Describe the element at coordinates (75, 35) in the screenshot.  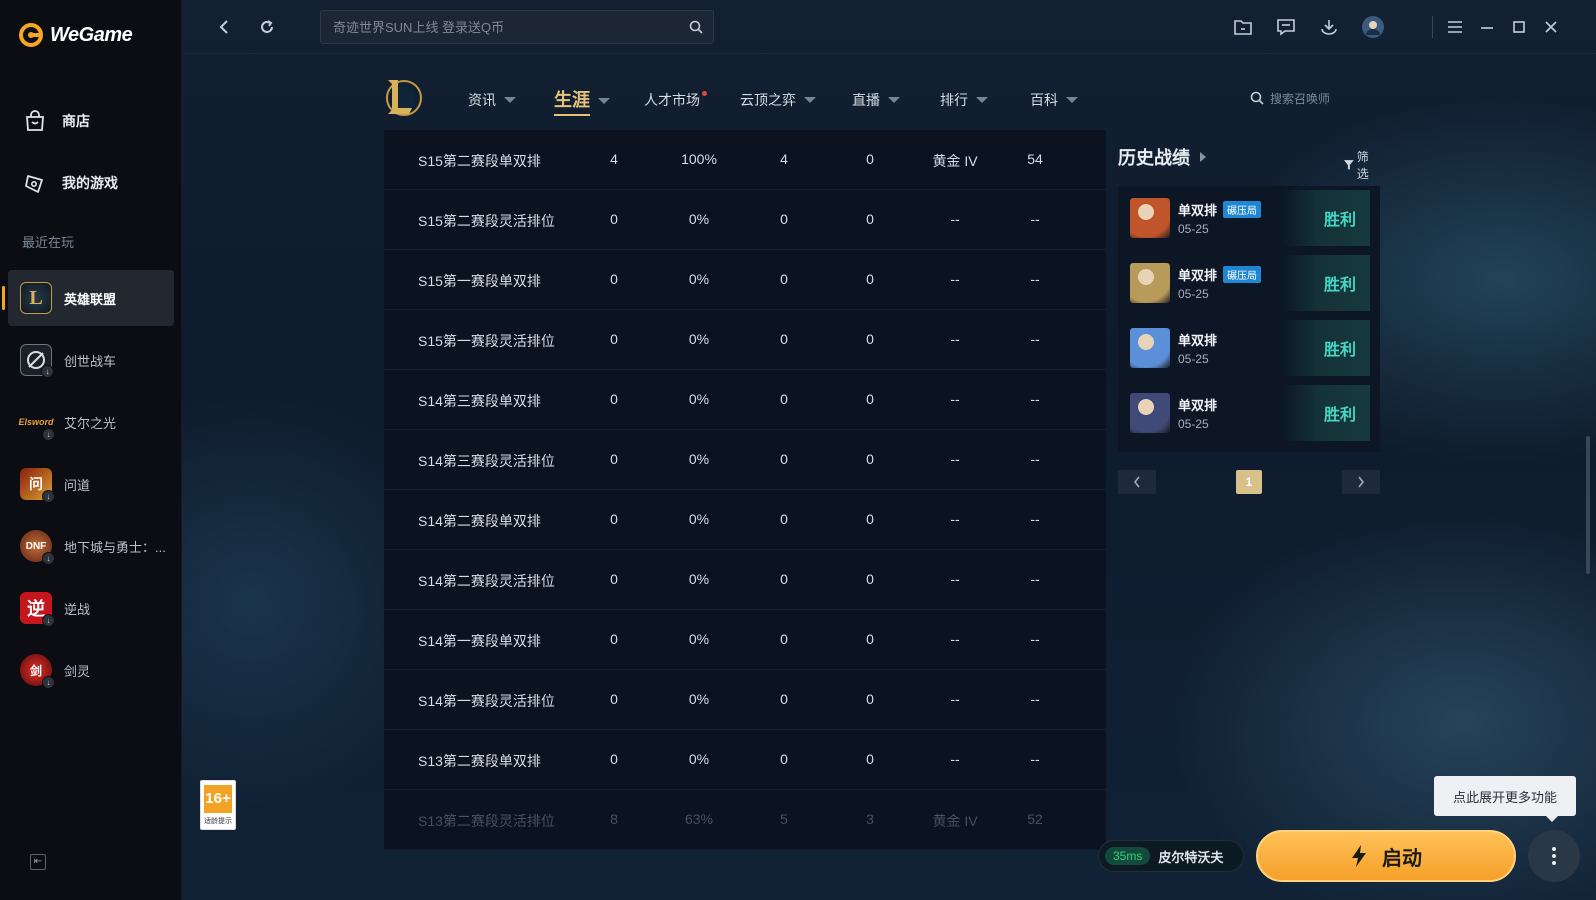
I see `wegame-logo: WeGame` at that location.